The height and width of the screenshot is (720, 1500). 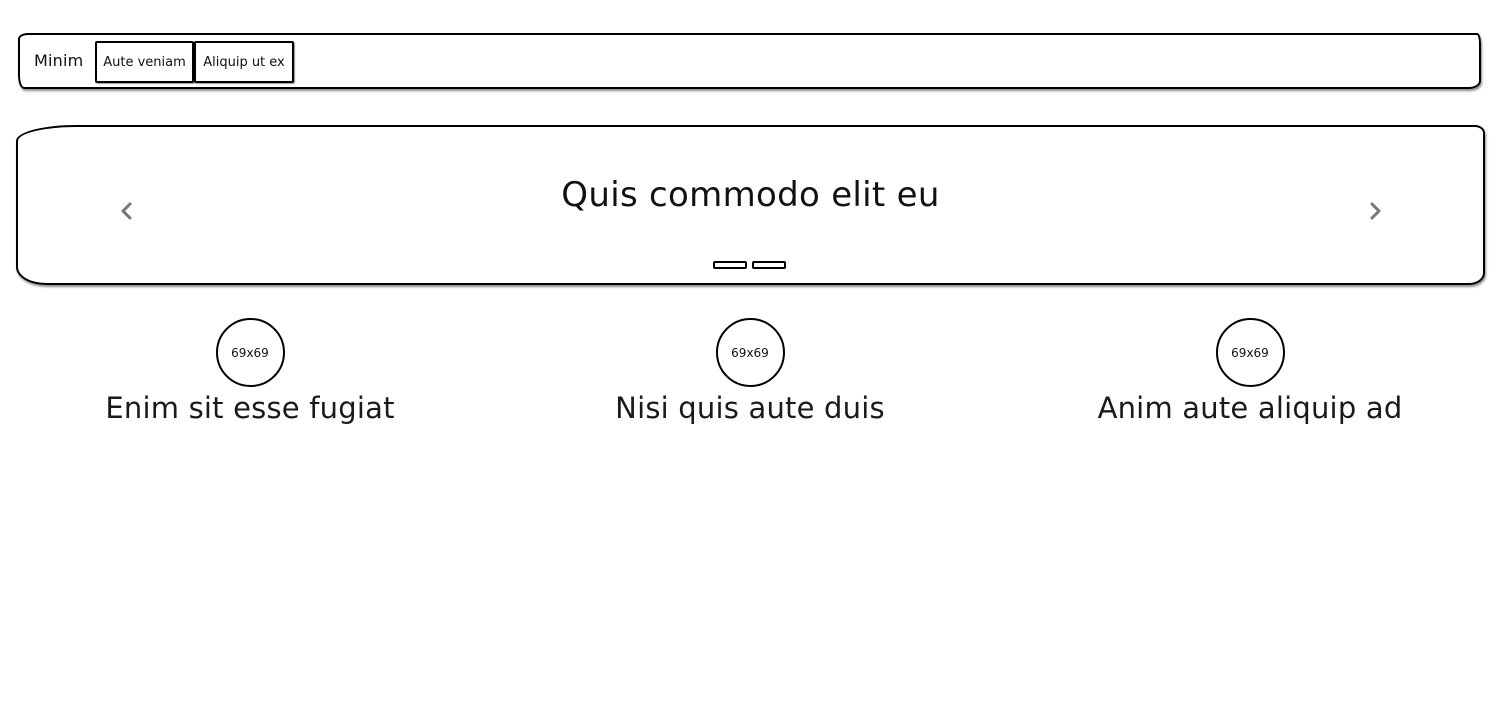 I want to click on carousel-prev-button, so click(x=127, y=211).